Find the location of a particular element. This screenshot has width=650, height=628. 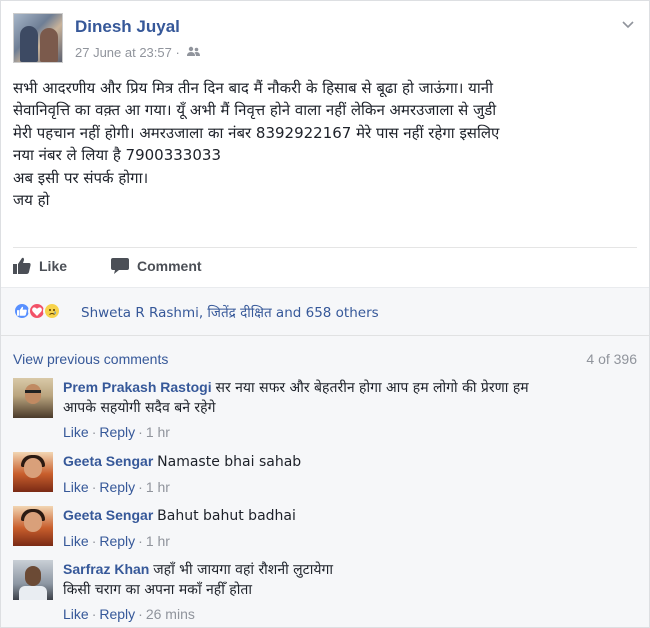

commenter-name: Sarfraz Khan is located at coordinates (106, 569).